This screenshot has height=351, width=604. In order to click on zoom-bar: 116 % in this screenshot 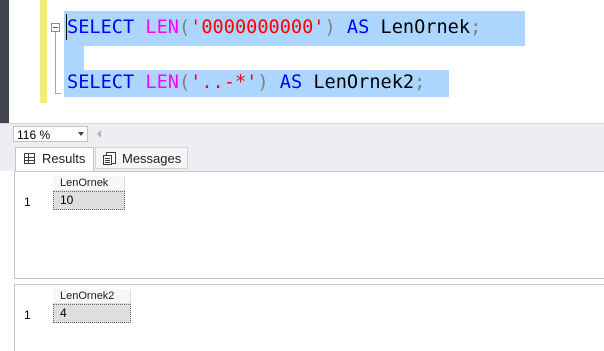, I will do `click(302, 133)`.